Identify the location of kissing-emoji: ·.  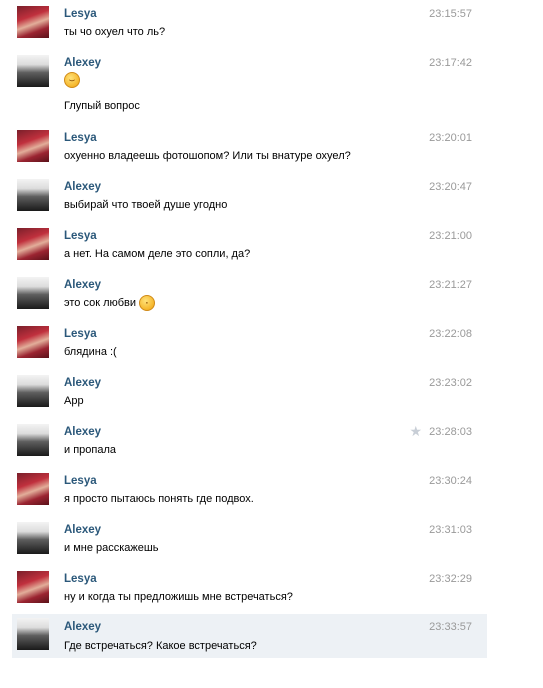
(147, 303).